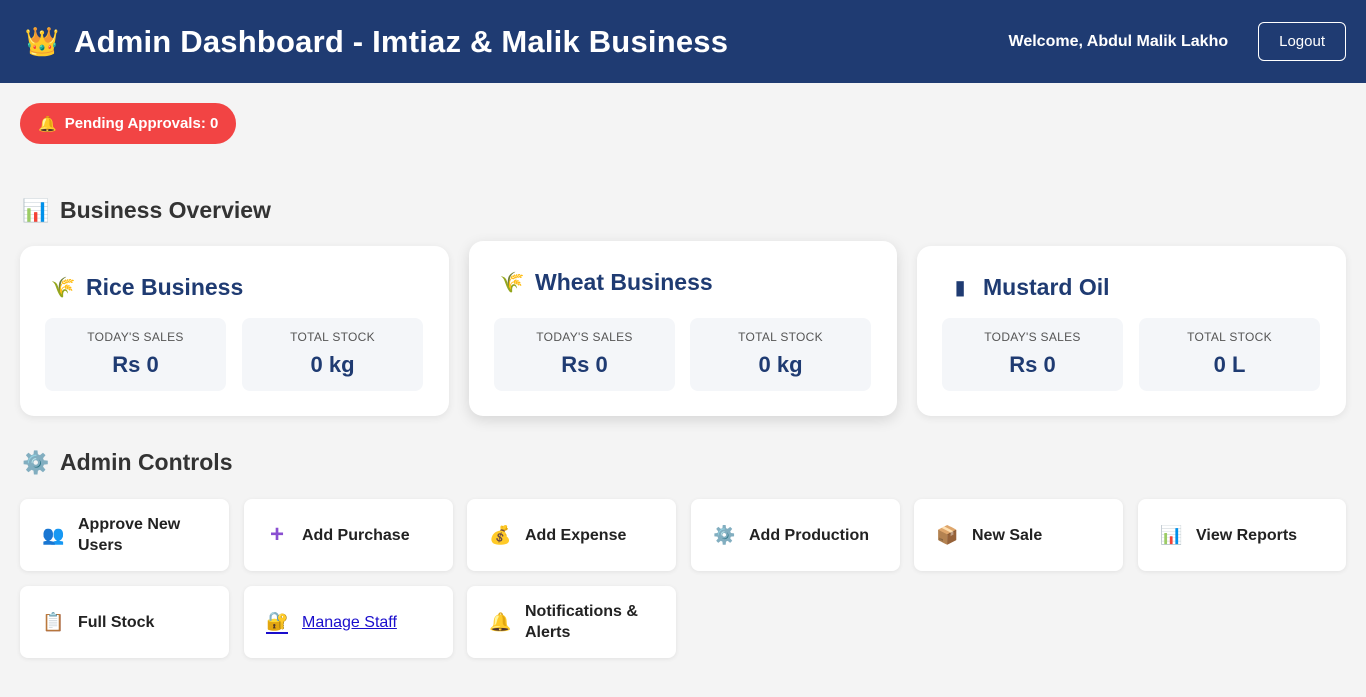  I want to click on admin-controls-heading: ⚙️ Admin Controls, so click(127, 462).